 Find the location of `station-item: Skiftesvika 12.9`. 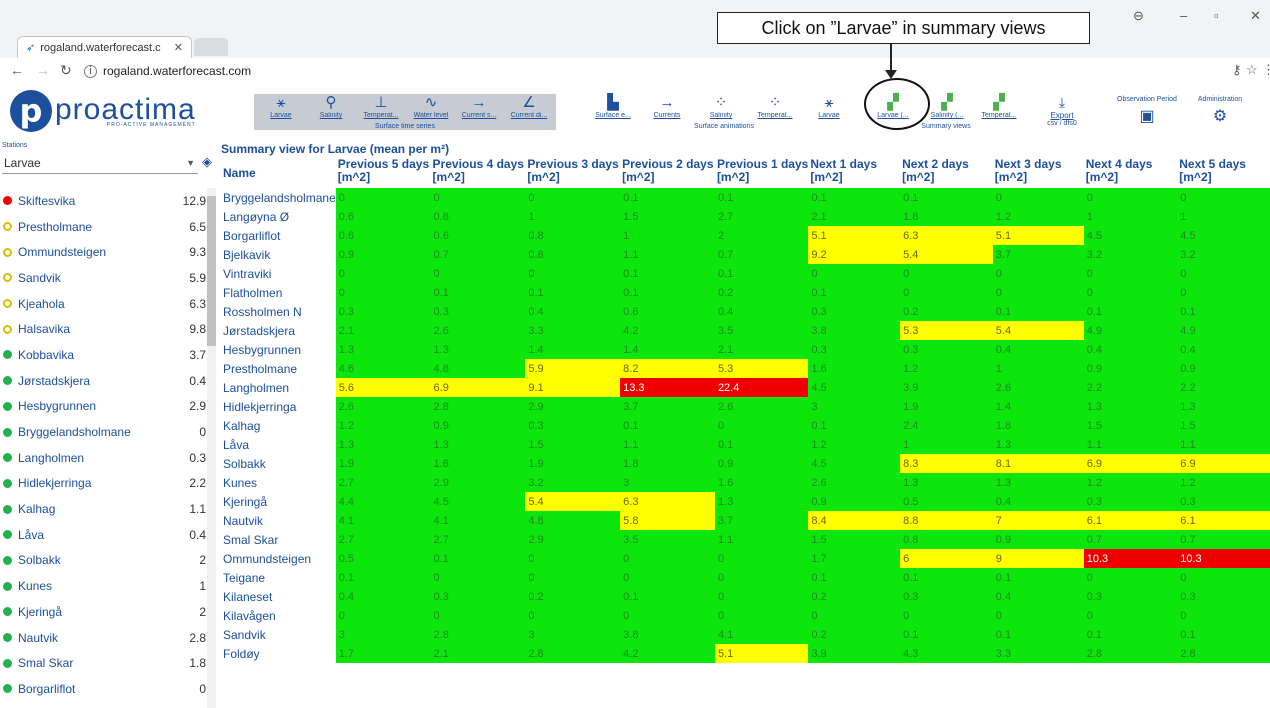

station-item: Skiftesvika 12.9 is located at coordinates (105, 201).